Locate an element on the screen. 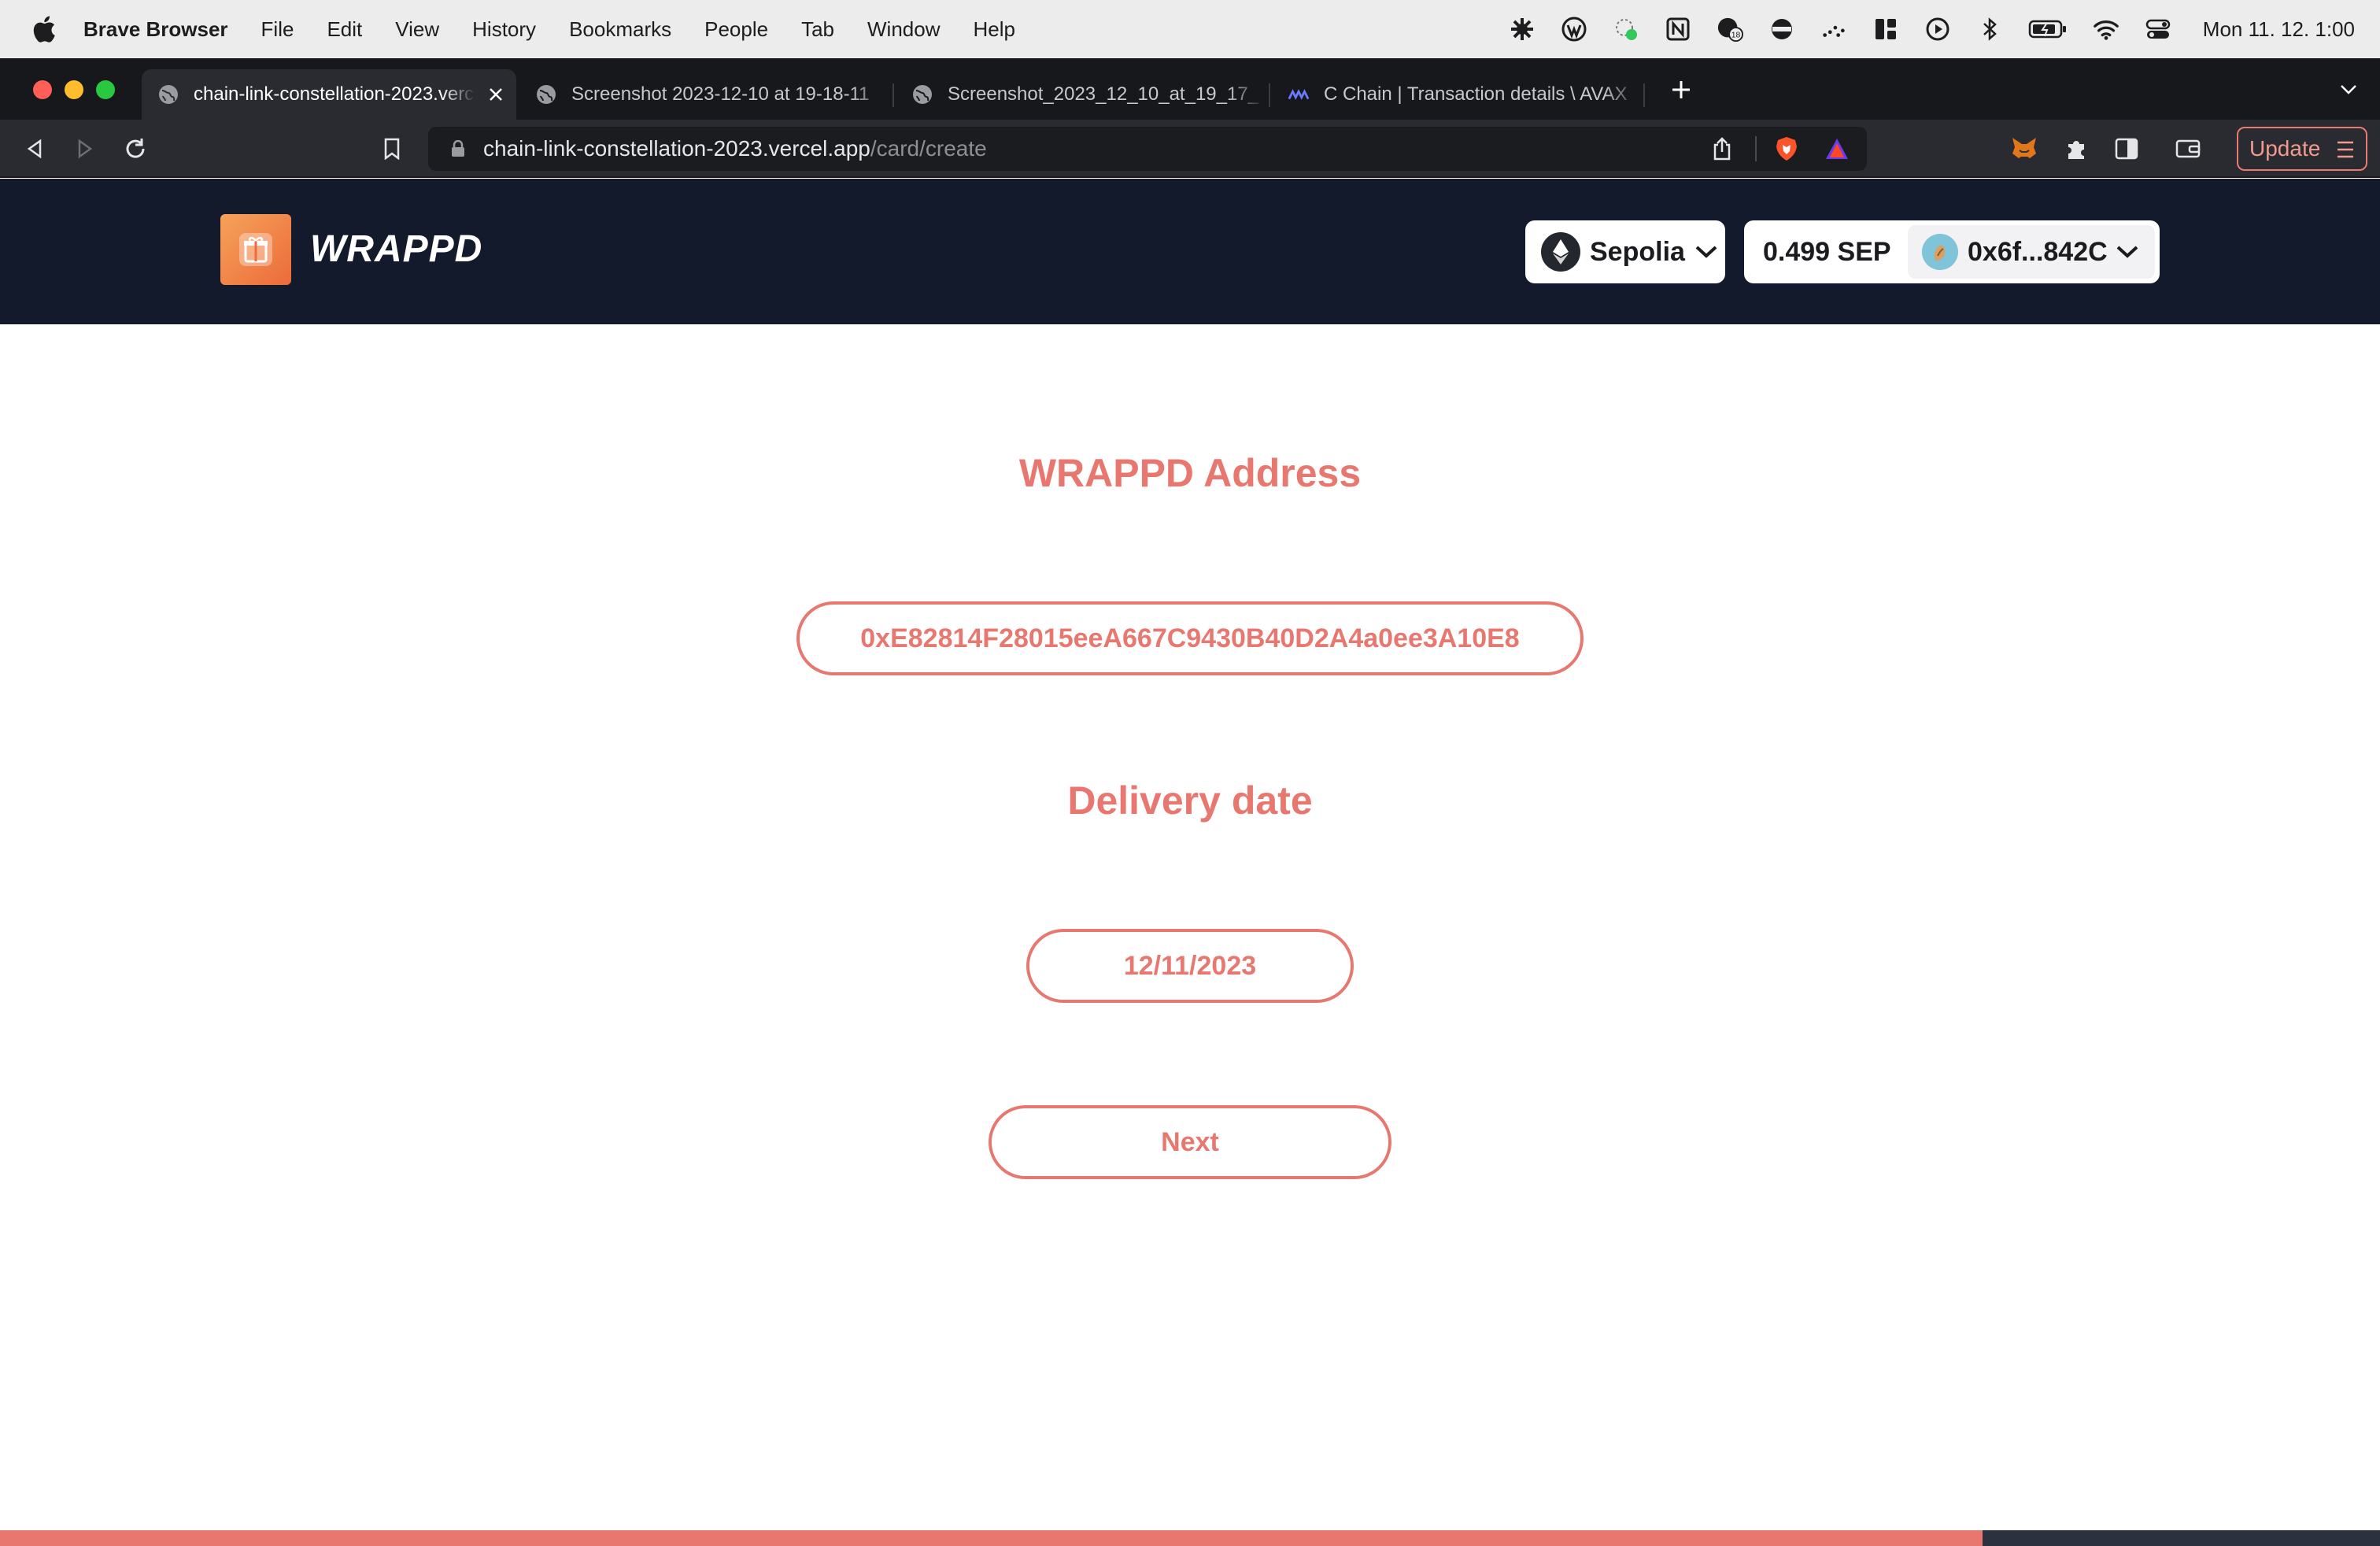 The width and height of the screenshot is (2380, 1546). tab-screenshot-2: Screenshot_2023_12_10_at_19_17_ is located at coordinates (1081, 95).